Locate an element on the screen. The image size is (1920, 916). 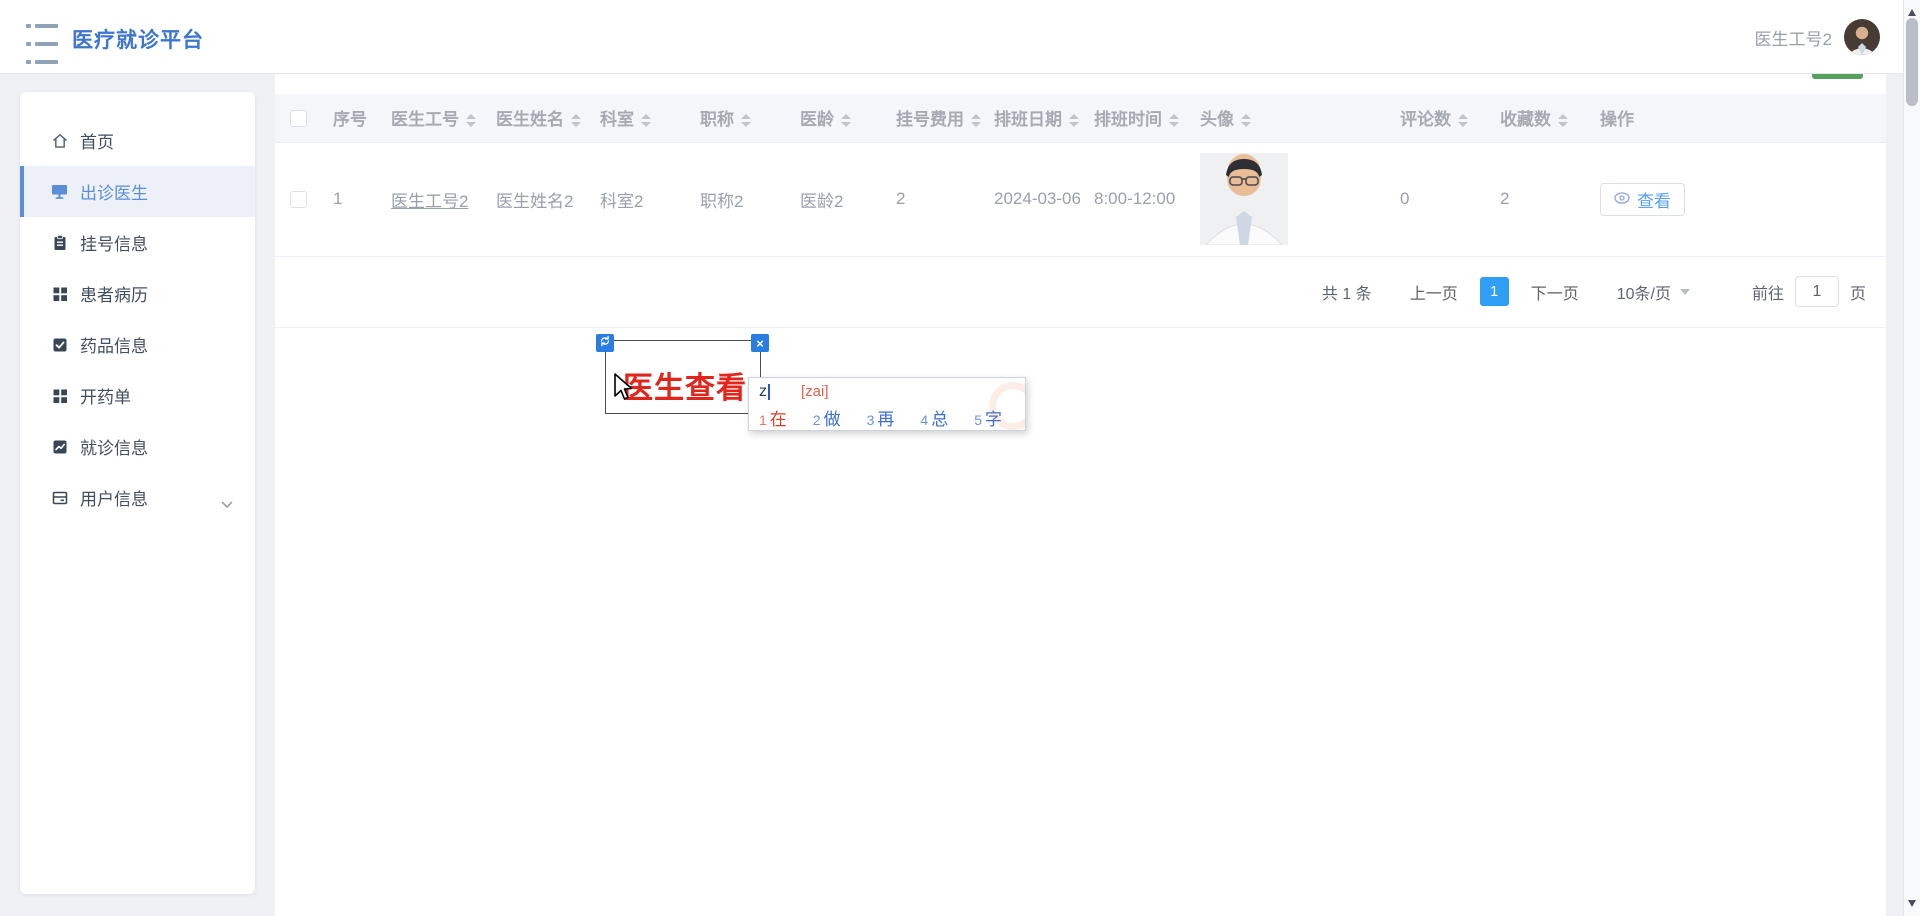
vertical-scrollbar is located at coordinates (1911, 458).